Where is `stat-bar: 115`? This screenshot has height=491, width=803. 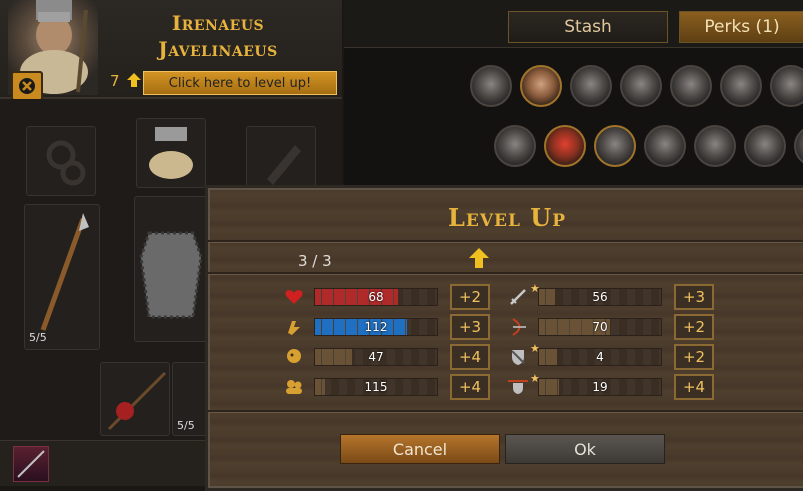
stat-bar: 115 is located at coordinates (376, 387).